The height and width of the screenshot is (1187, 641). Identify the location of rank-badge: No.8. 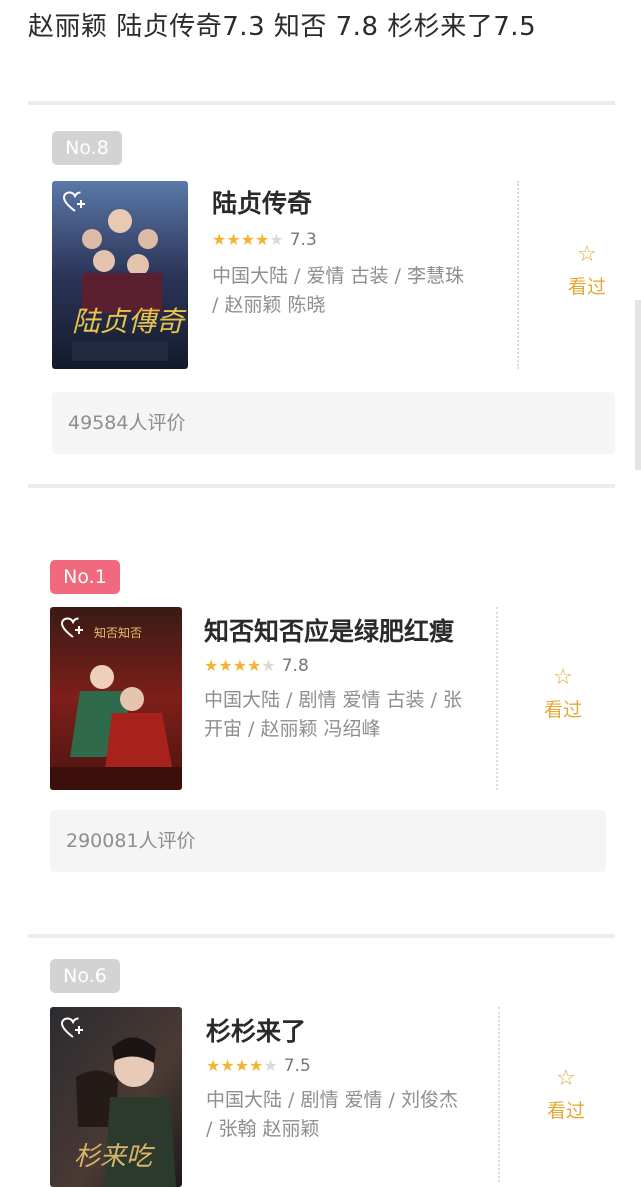
(87, 148).